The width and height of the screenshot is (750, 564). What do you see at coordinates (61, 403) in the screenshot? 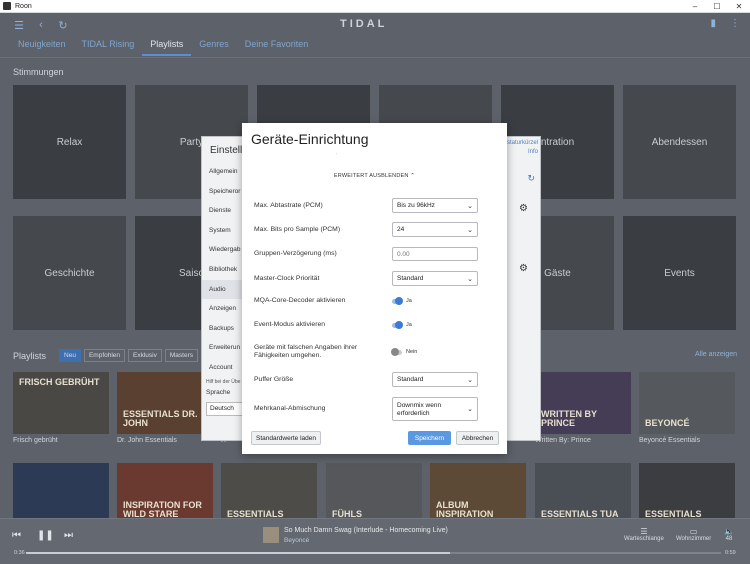
I see `playlist-cover: FRISCH GEBRÜHT` at bounding box center [61, 403].